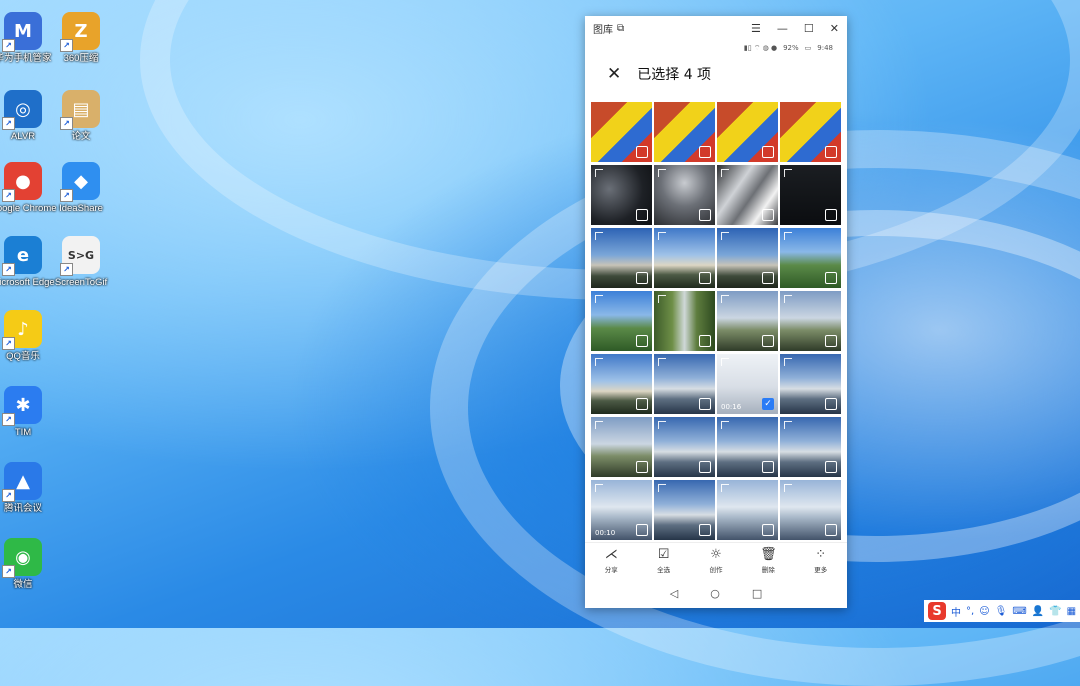 This screenshot has width=1080, height=686. What do you see at coordinates (782, 28) in the screenshot?
I see `minimize-button: —` at bounding box center [782, 28].